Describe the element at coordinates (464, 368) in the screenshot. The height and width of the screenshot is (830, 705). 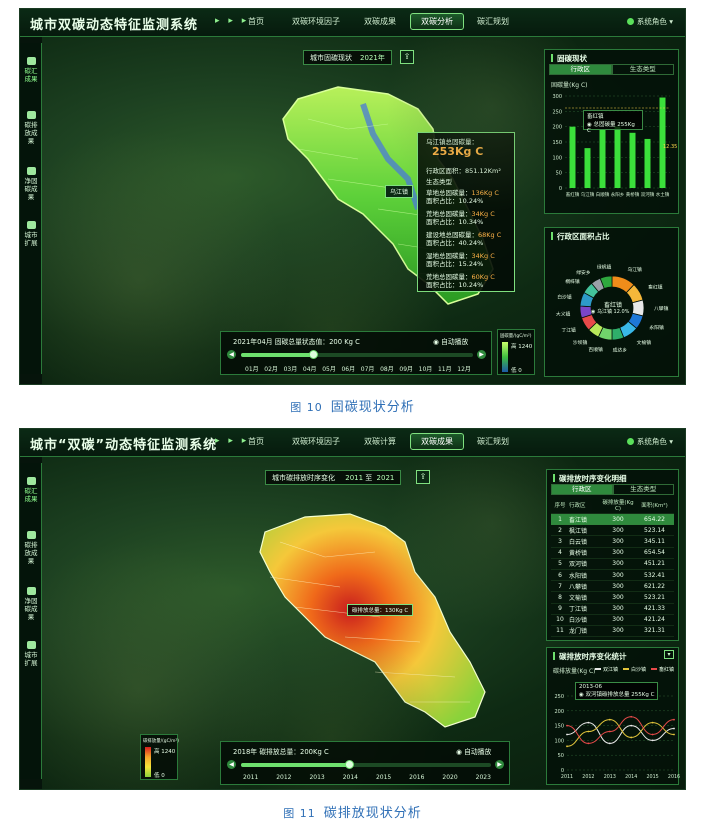
I see `timeline-tick-label: 12月` at that location.